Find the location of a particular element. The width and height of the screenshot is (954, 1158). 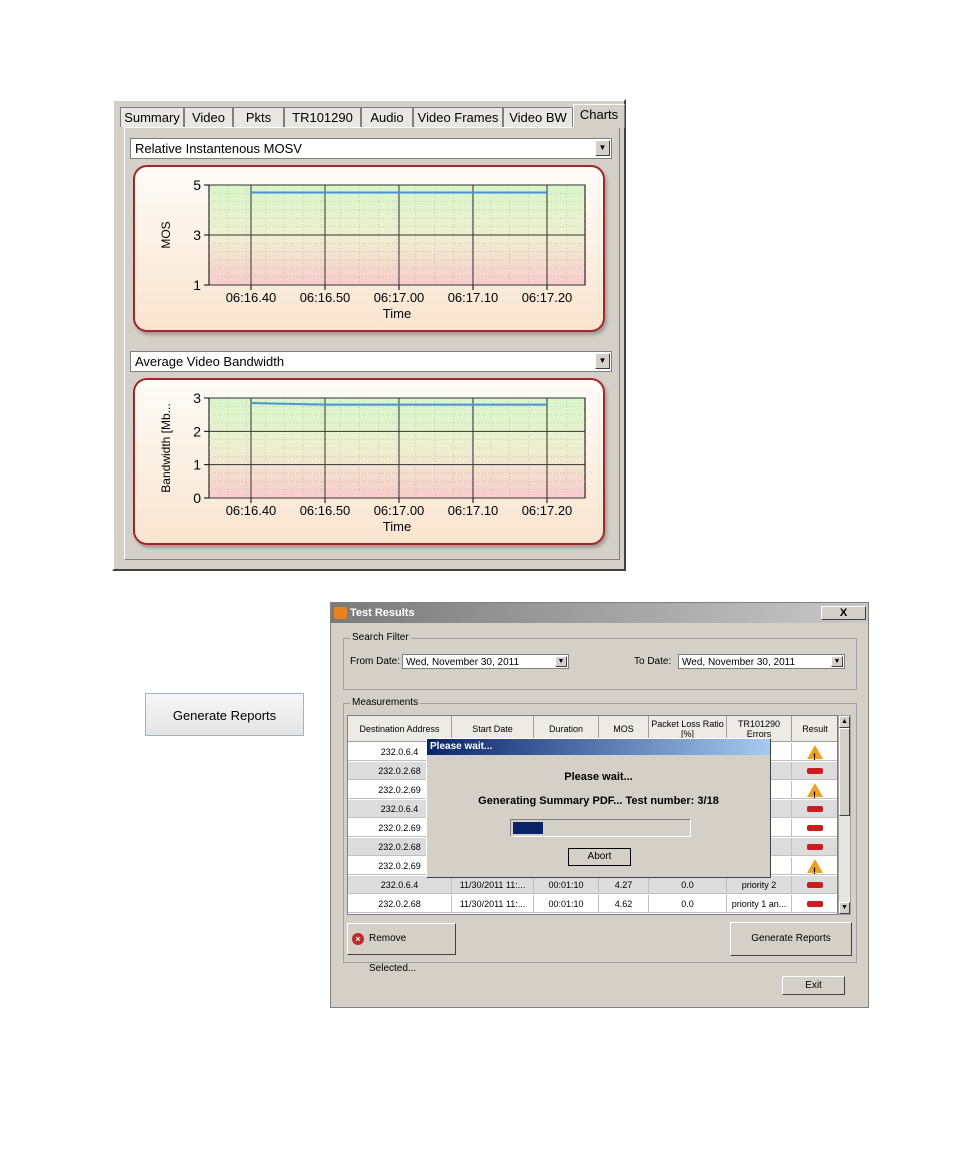

y-tick-label: 0 is located at coordinates (197, 498).